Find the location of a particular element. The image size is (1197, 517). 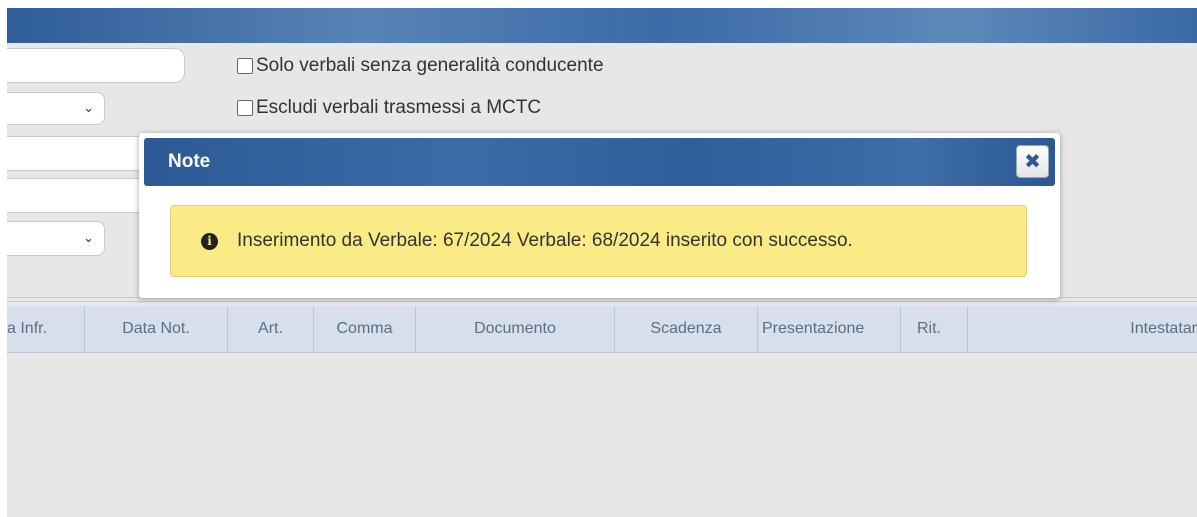

no-driver-option: Solo verbali senza generalità conducente is located at coordinates (420, 66).